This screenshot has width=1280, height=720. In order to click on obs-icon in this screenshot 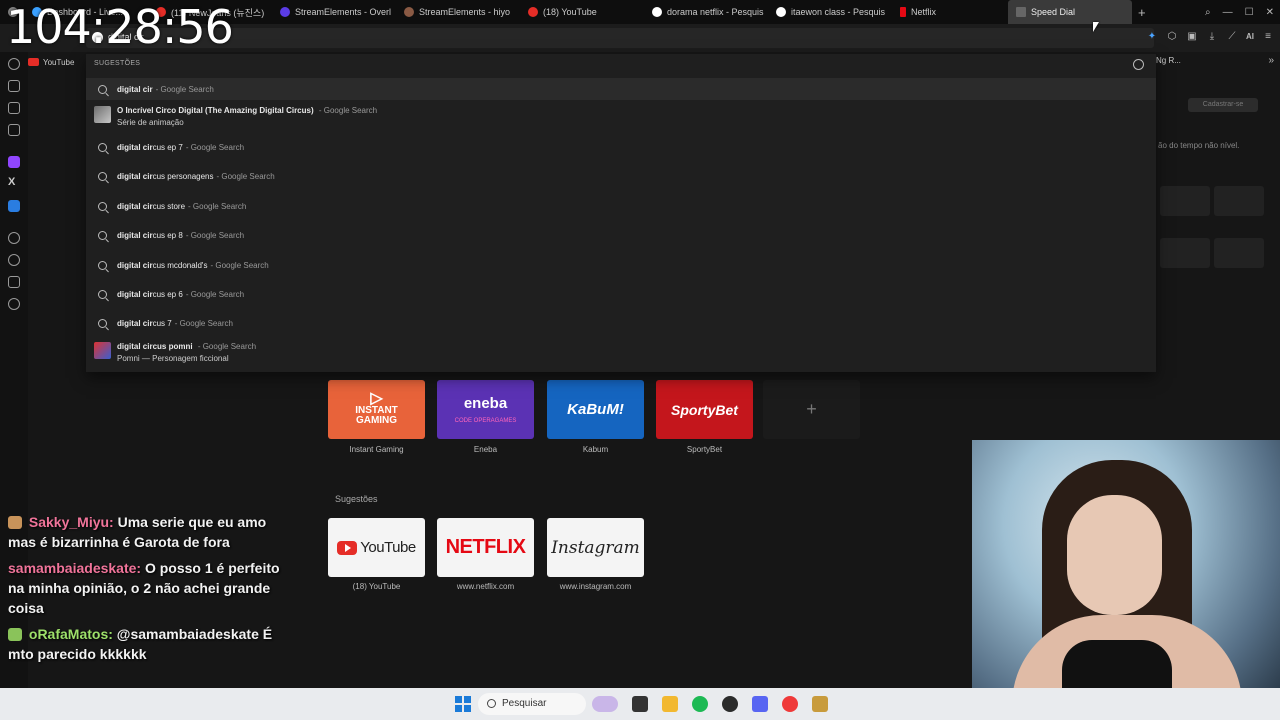, I will do `click(730, 704)`.